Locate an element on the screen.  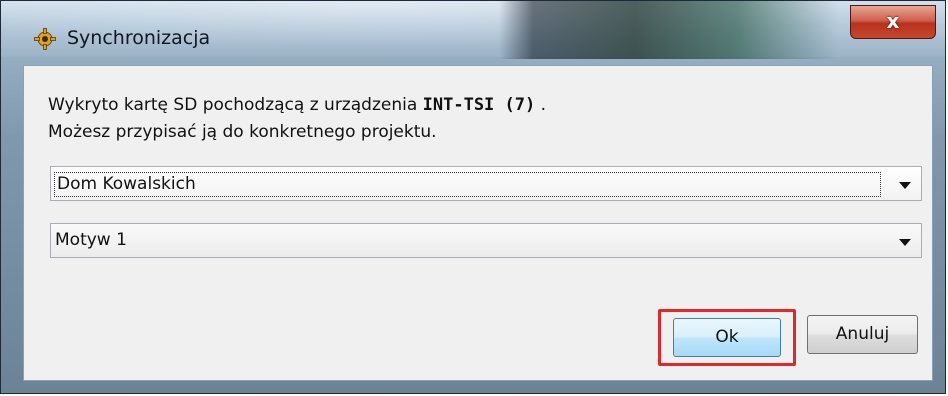
ok-button: Ok is located at coordinates (727, 337).